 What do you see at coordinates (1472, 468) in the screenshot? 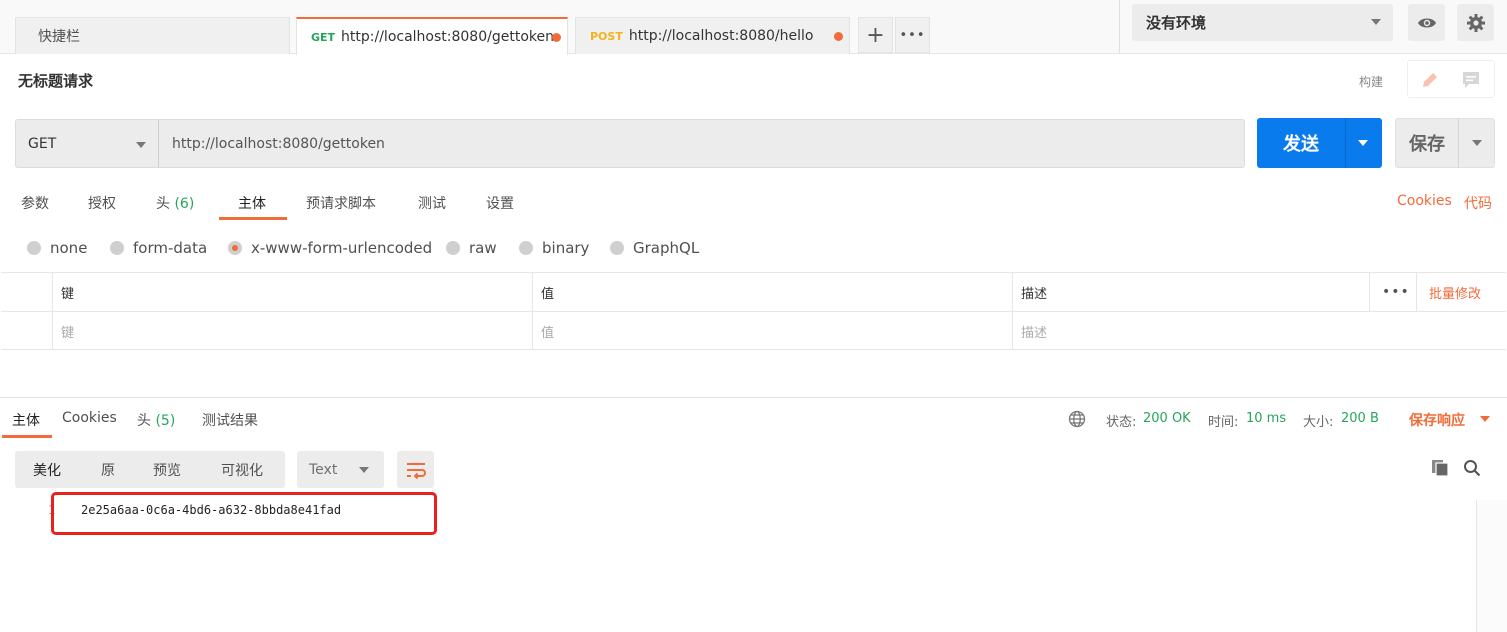
I see `search-icon` at bounding box center [1472, 468].